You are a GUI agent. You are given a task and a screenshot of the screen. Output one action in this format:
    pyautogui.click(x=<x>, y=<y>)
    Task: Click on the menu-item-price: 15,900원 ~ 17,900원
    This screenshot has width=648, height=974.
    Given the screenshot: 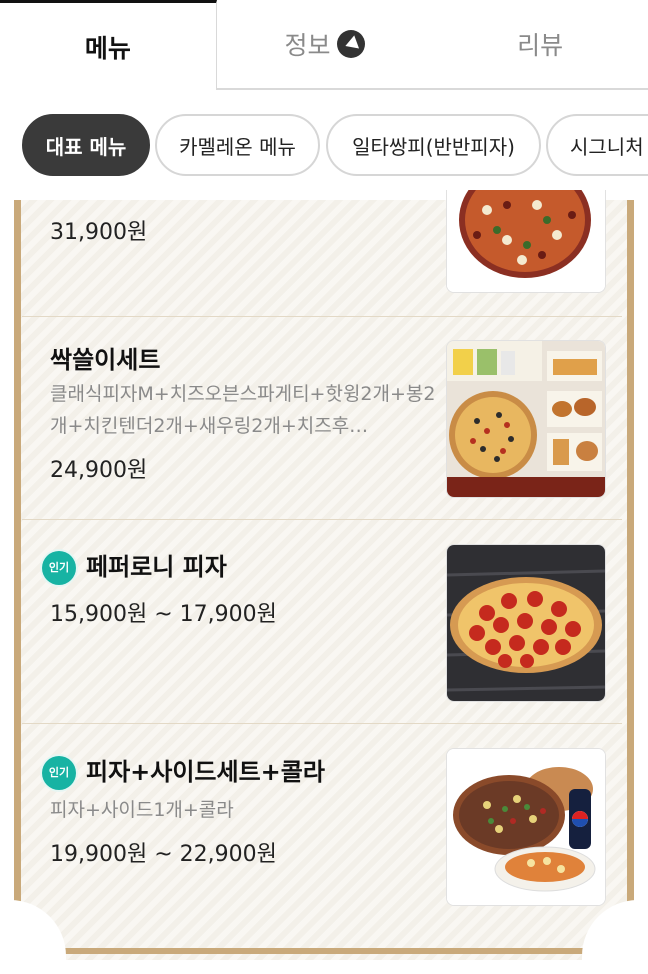 What is the action you would take?
    pyautogui.click(x=163, y=614)
    